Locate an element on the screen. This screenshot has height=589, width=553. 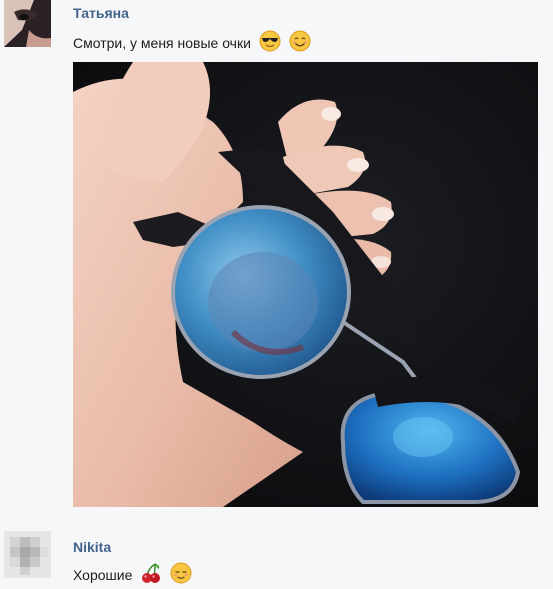
relieved-face-emoji-icon is located at coordinates (181, 575).